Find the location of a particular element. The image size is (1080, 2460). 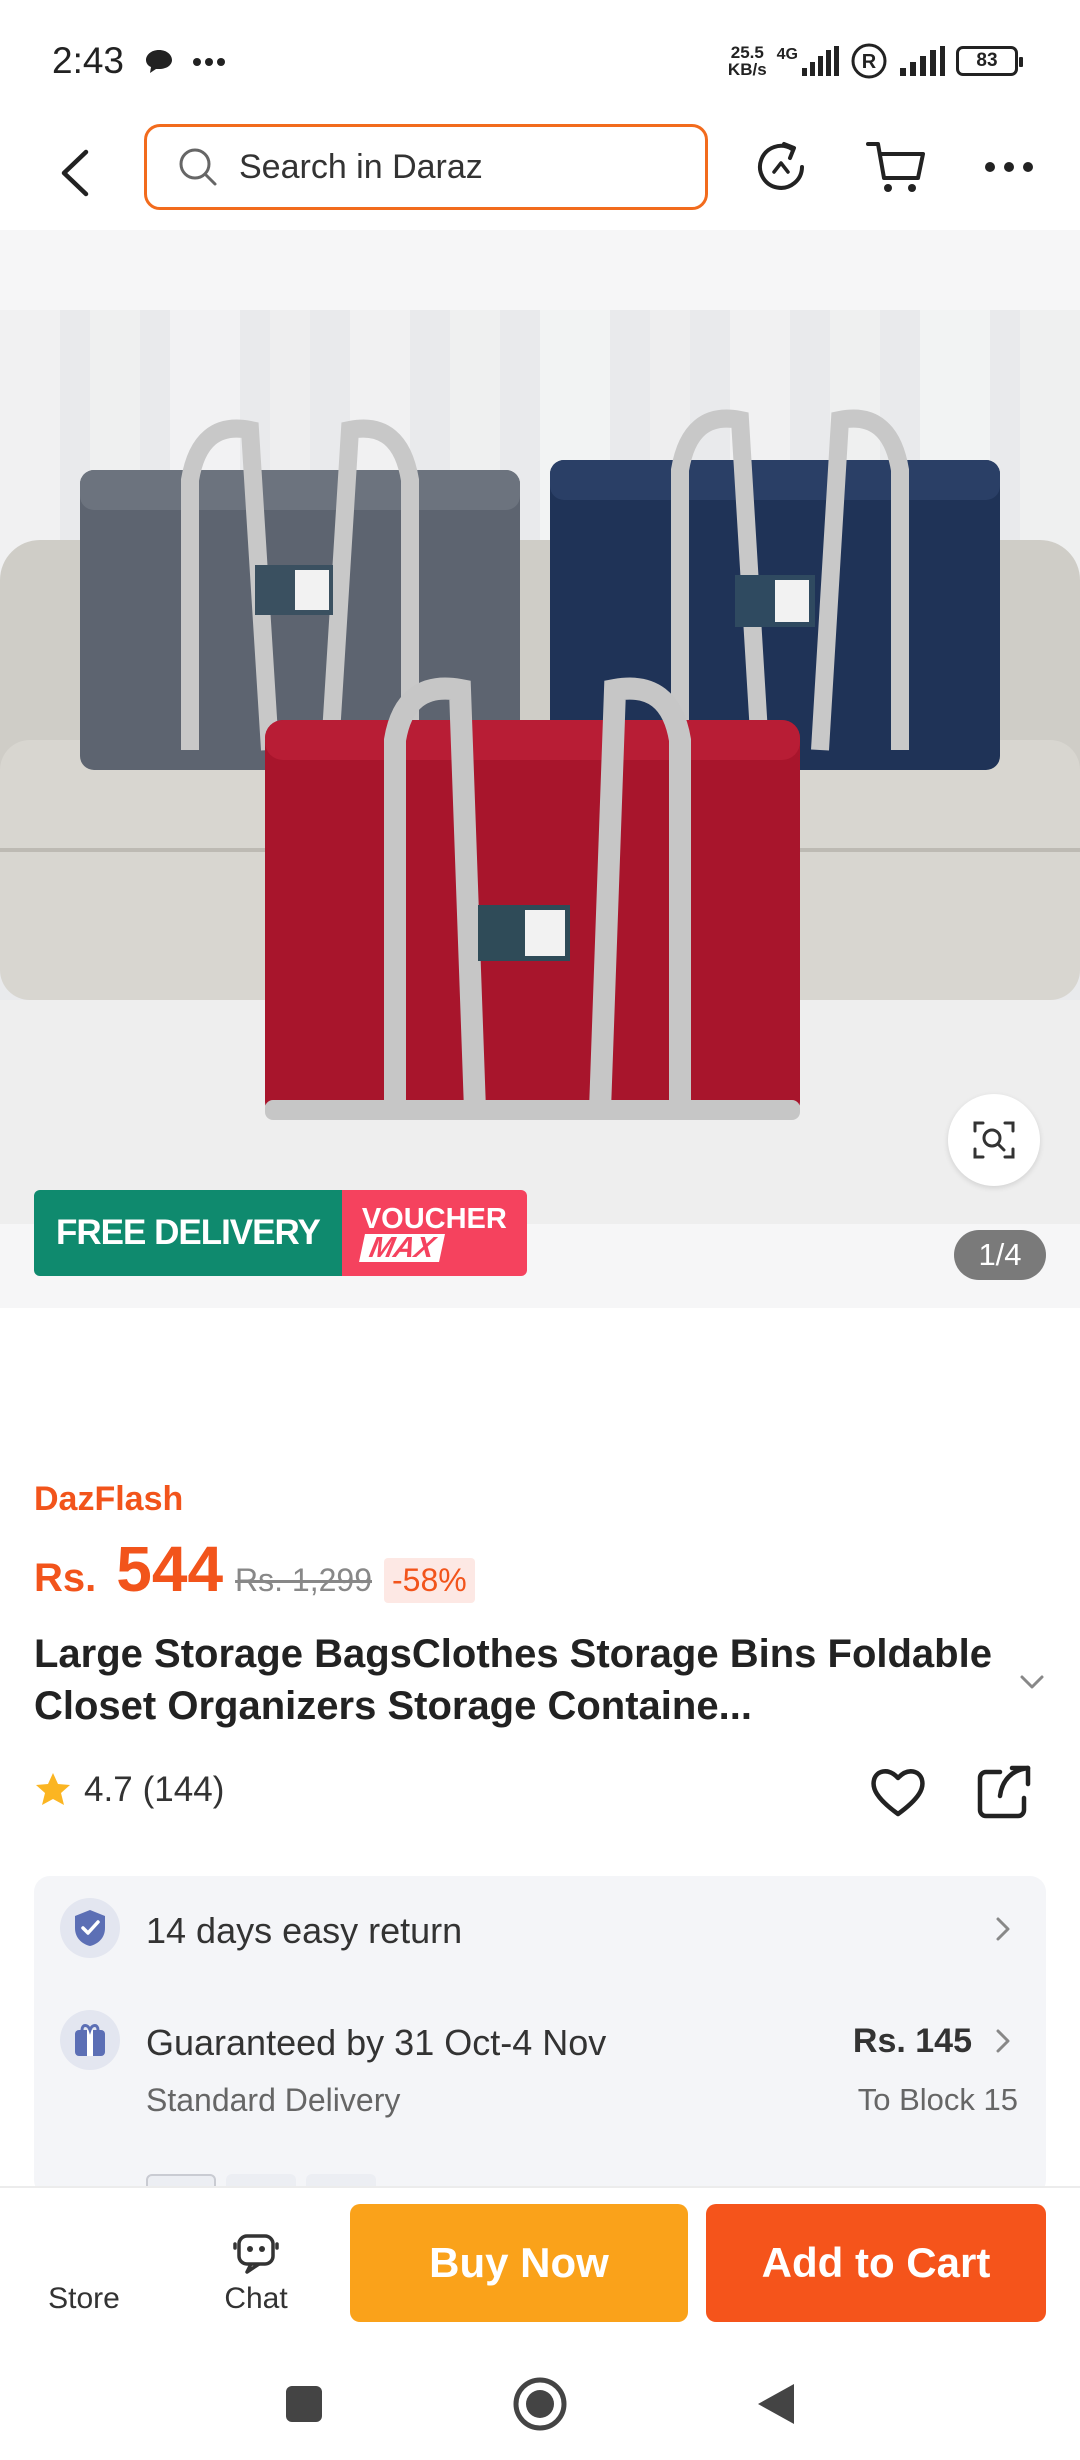

buy-now-button: Buy Now is located at coordinates (519, 2263).